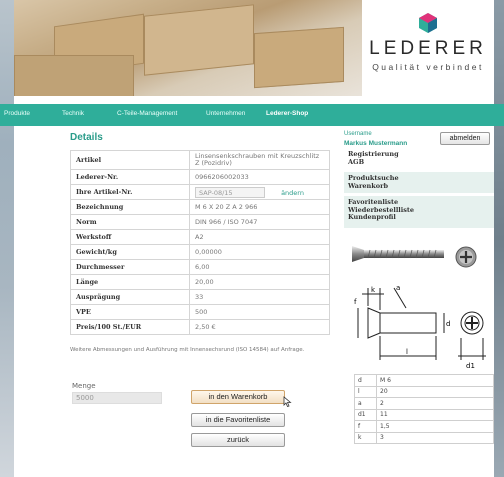 Image resolution: width=504 pixels, height=477 pixels. I want to click on property-label: Preis/100 St./EUR, so click(130, 327).